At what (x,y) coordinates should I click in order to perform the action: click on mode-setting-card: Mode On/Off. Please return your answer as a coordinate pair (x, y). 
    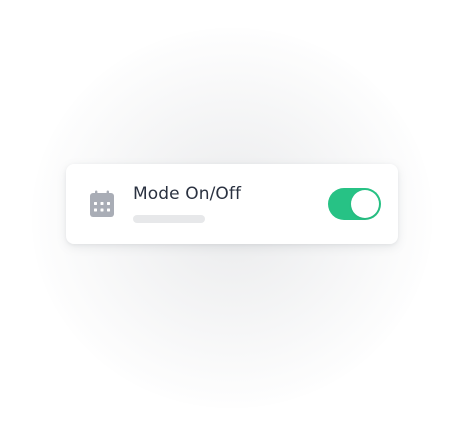
    Looking at the image, I should click on (232, 204).